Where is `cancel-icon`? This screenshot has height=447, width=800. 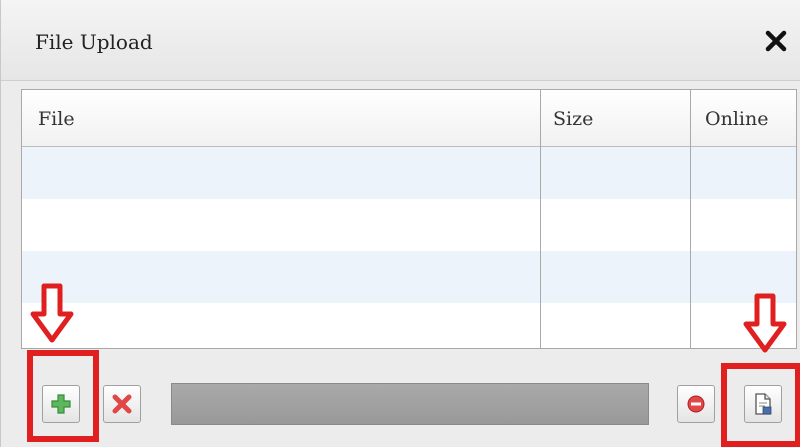 cancel-icon is located at coordinates (696, 404).